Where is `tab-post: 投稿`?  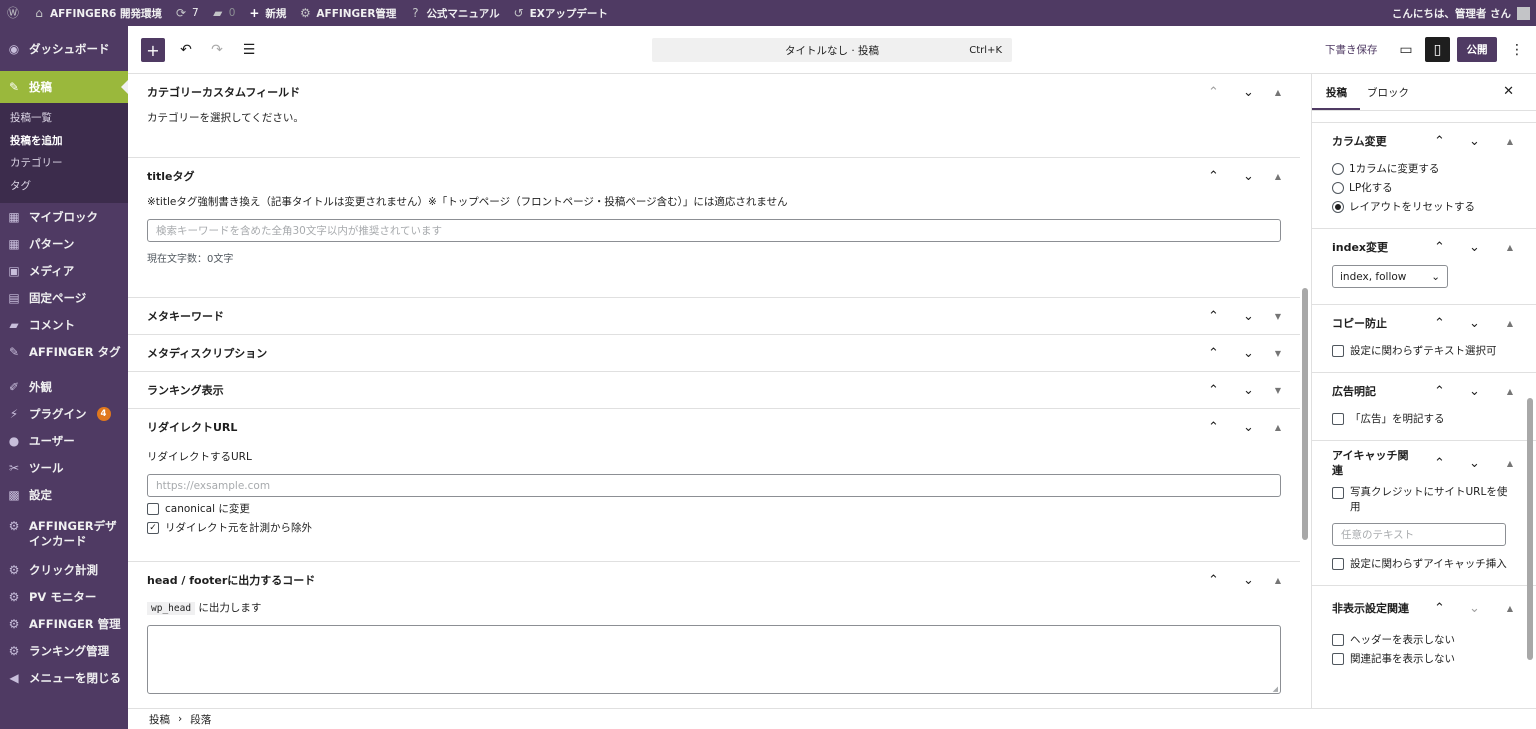 tab-post: 投稿 is located at coordinates (1336, 92).